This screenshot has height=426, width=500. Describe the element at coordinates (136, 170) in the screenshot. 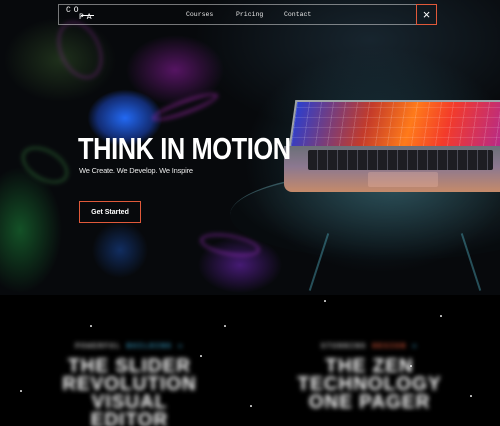

I see `hero-subtitle: We Create. We Develop. We Inspire` at that location.